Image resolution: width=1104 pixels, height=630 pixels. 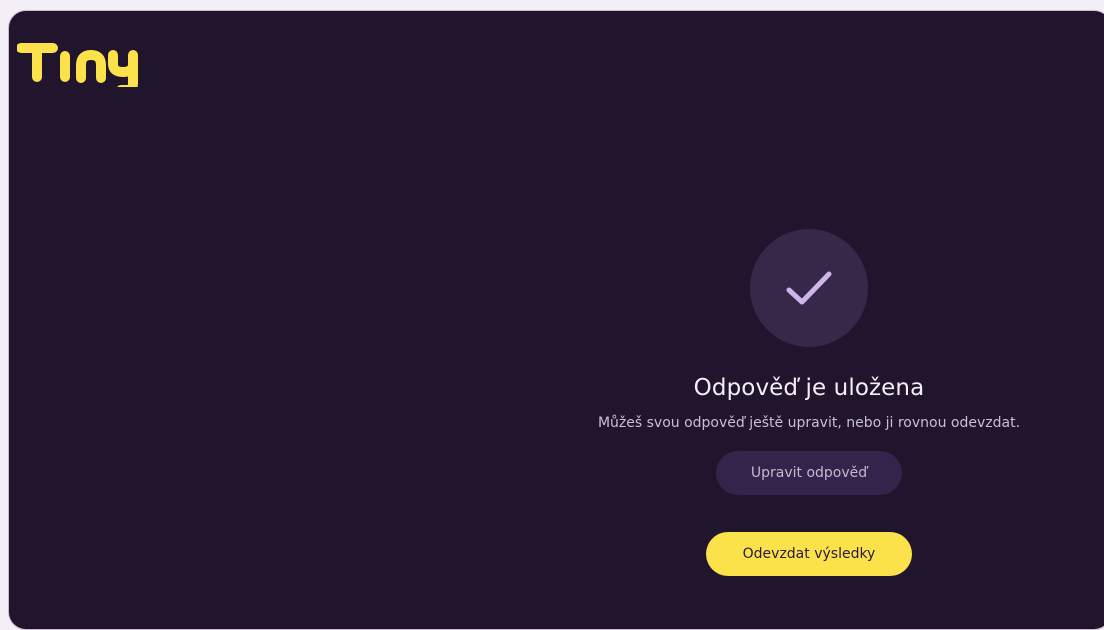 I want to click on edit-answer-button: Upravit odpověď, so click(x=809, y=473).